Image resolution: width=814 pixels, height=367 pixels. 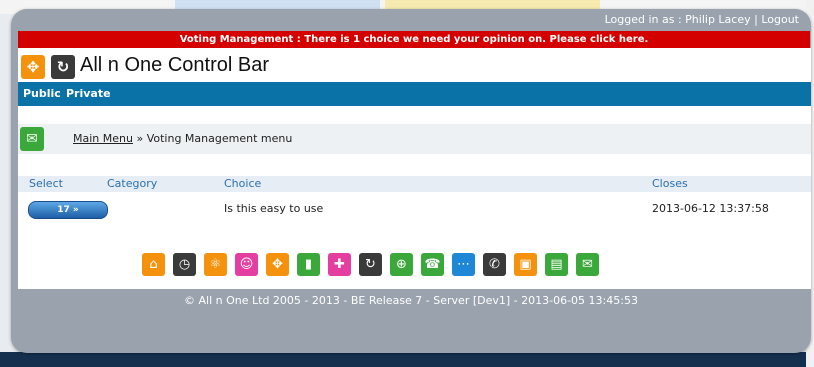 I want to click on breadcrumb-current: Voting Management menu, so click(x=219, y=138).